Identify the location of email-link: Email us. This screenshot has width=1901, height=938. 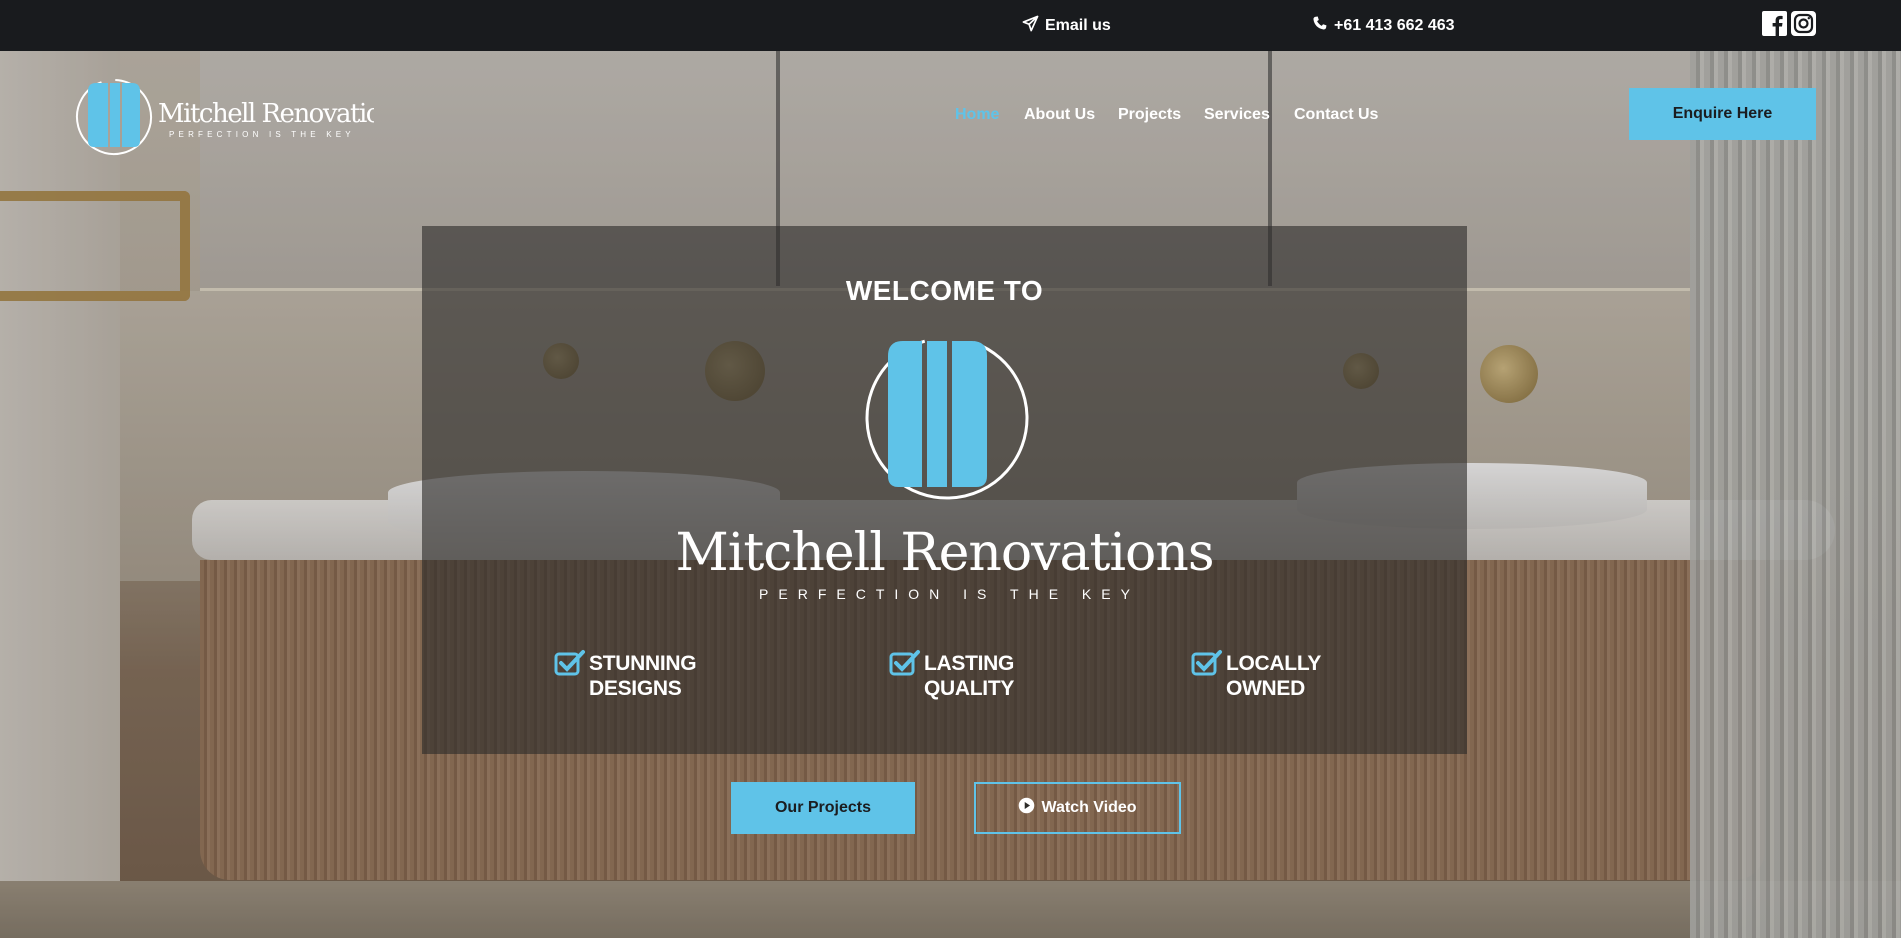
(1066, 26).